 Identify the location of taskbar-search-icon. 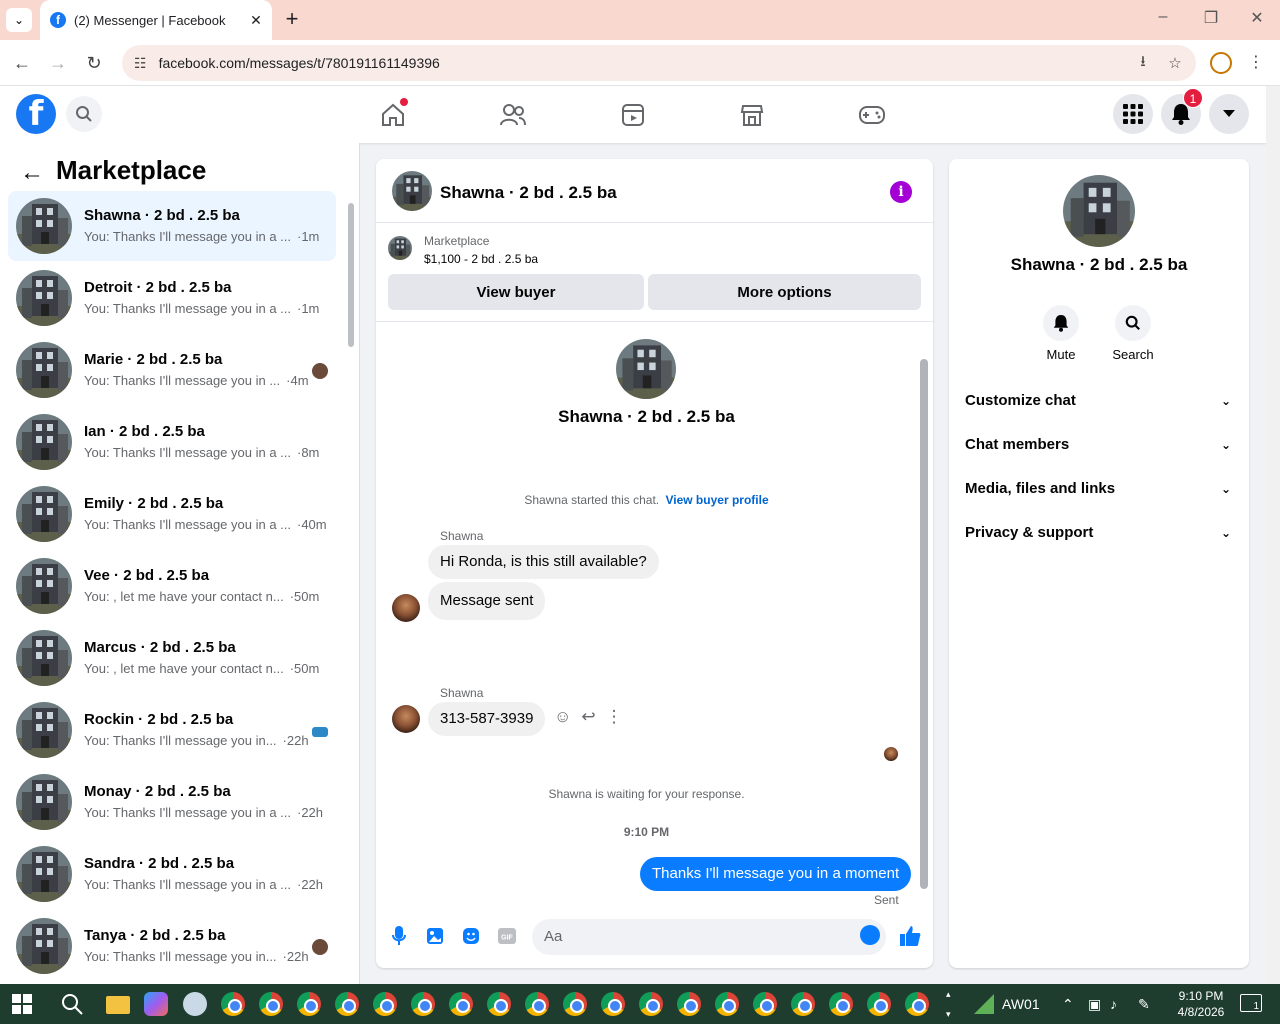
(72, 1004).